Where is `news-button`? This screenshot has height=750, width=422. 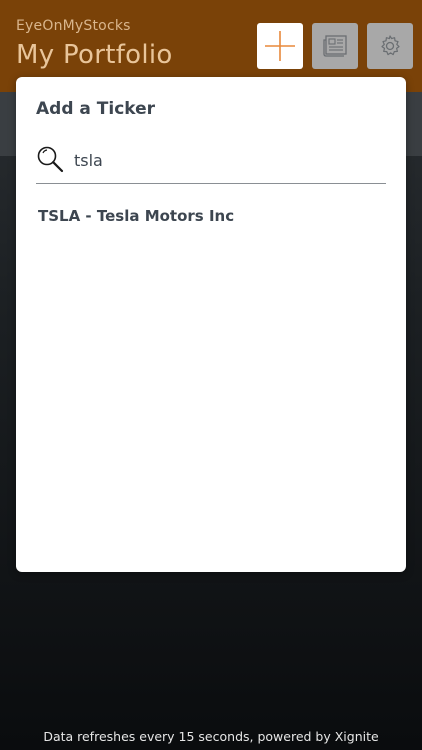
news-button is located at coordinates (335, 46).